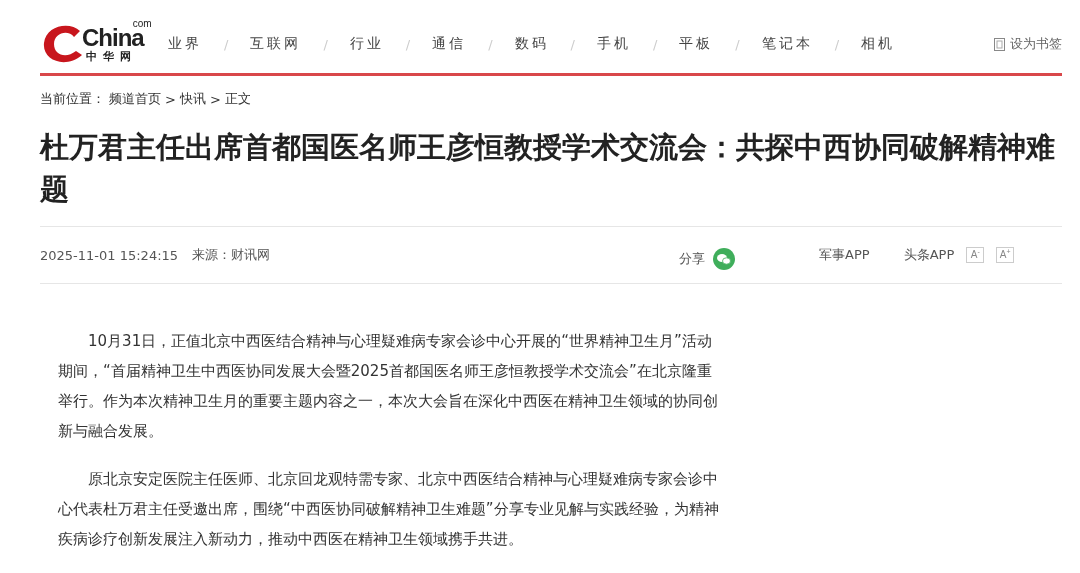  What do you see at coordinates (1028, 44) in the screenshot?
I see `bookmark-link: 设为书签` at bounding box center [1028, 44].